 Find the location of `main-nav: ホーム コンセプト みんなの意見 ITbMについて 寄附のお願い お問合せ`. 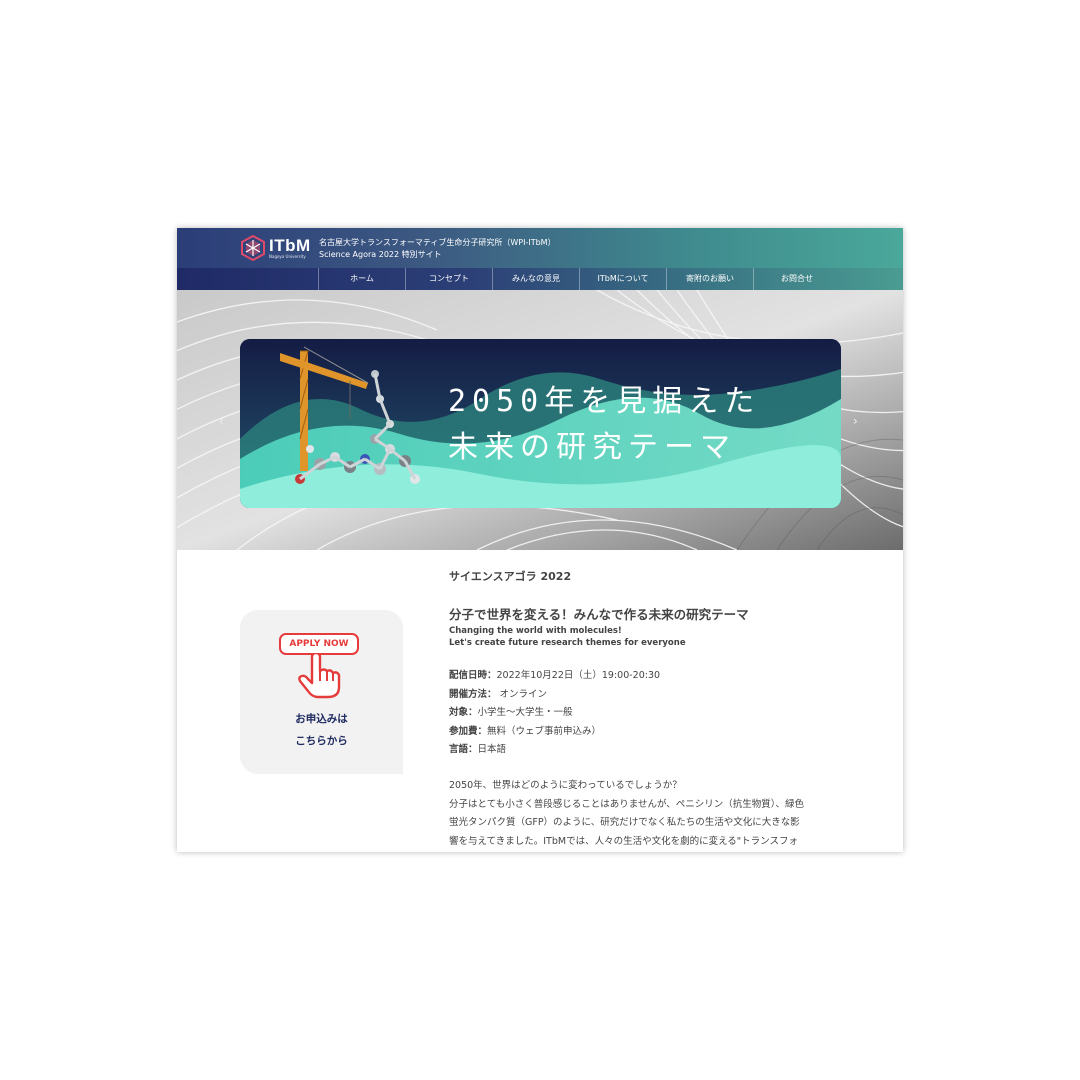

main-nav: ホーム コンセプト みんなの意見 ITbMについて 寄附のお願い お問合せ is located at coordinates (540, 279).